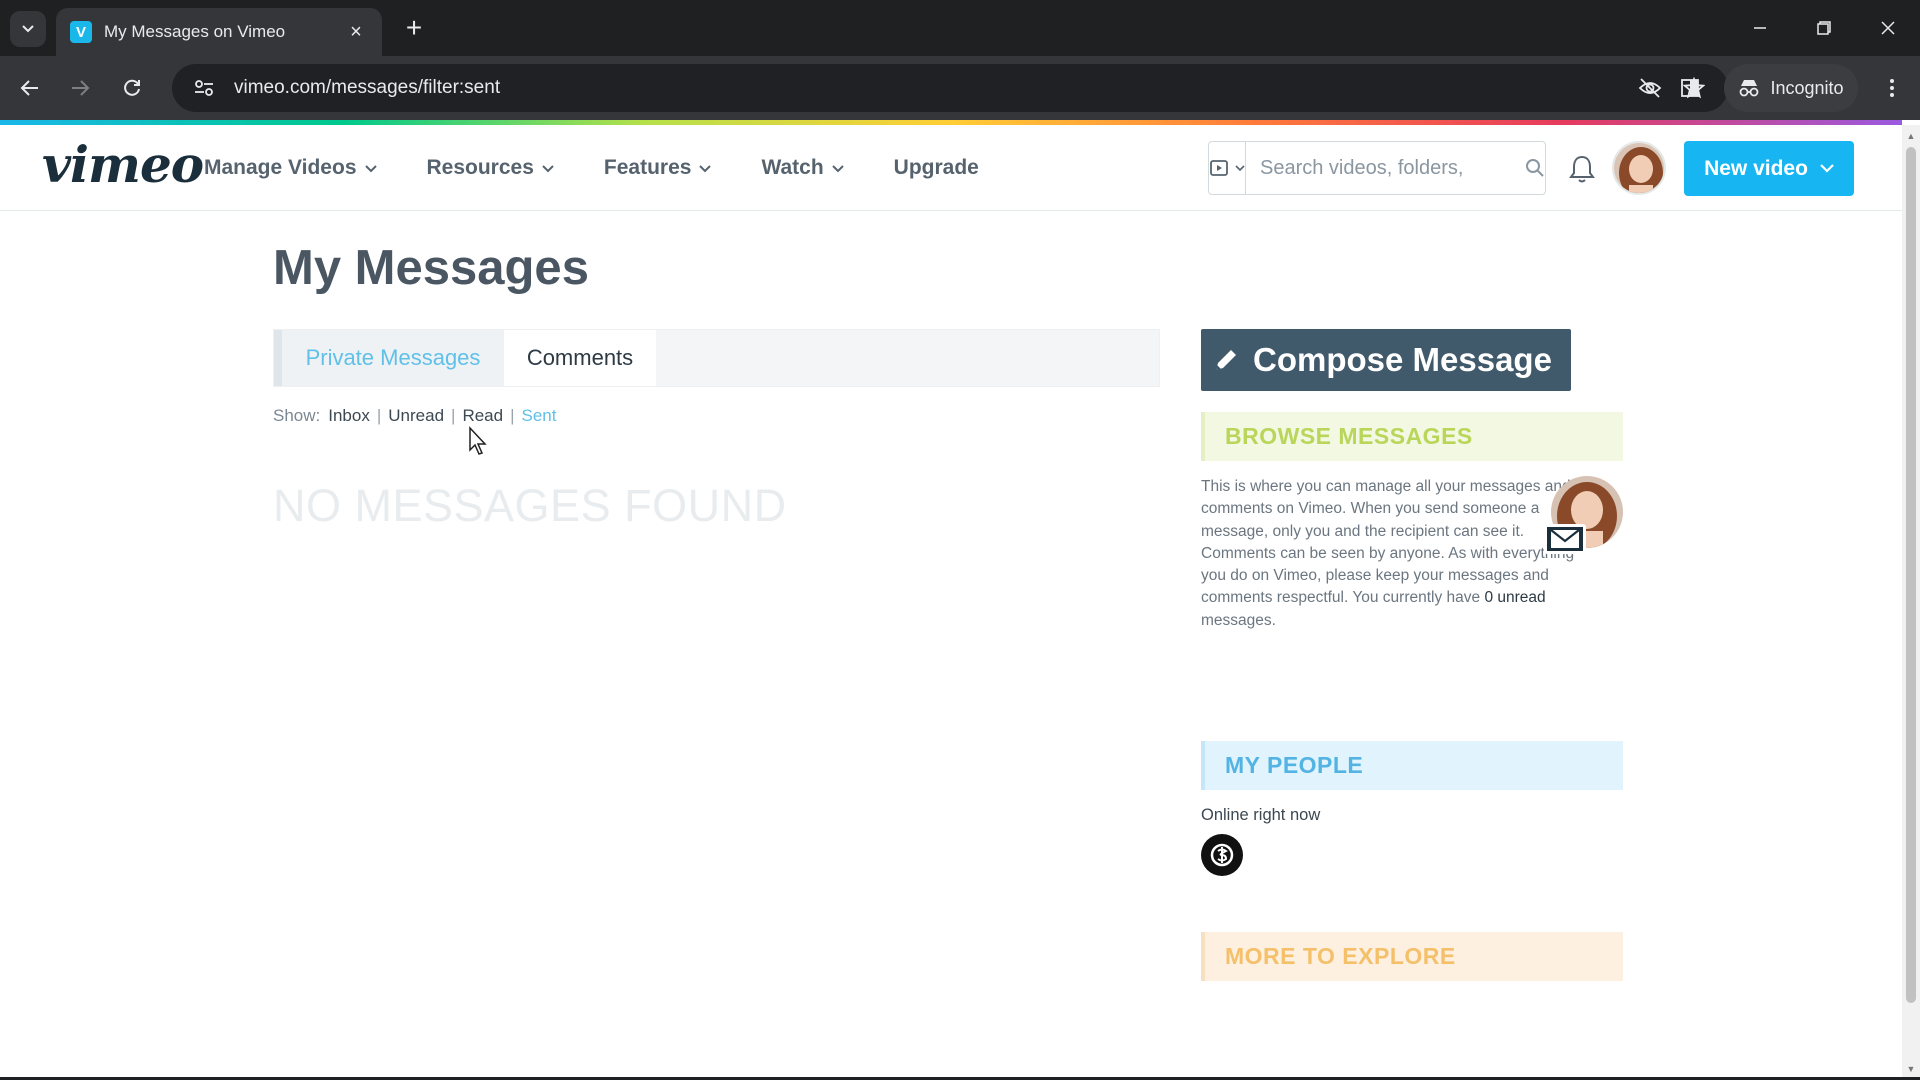  I want to click on nav-upgrade: Upgrade, so click(936, 168).